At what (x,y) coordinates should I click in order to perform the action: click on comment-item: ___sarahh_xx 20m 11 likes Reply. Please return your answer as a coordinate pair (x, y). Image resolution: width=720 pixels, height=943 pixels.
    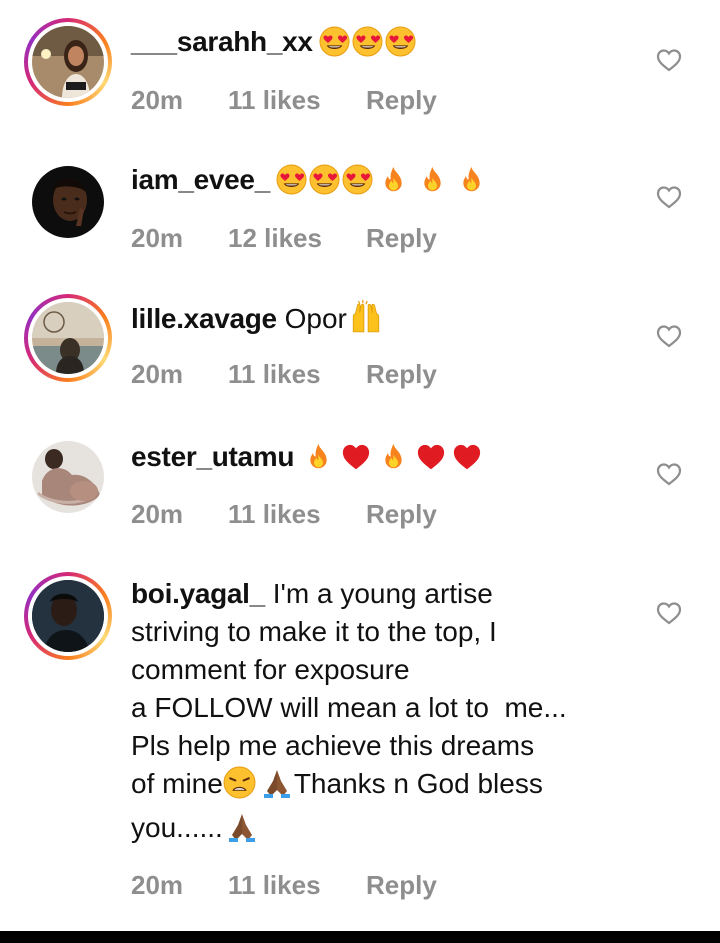
    Looking at the image, I should click on (360, 73).